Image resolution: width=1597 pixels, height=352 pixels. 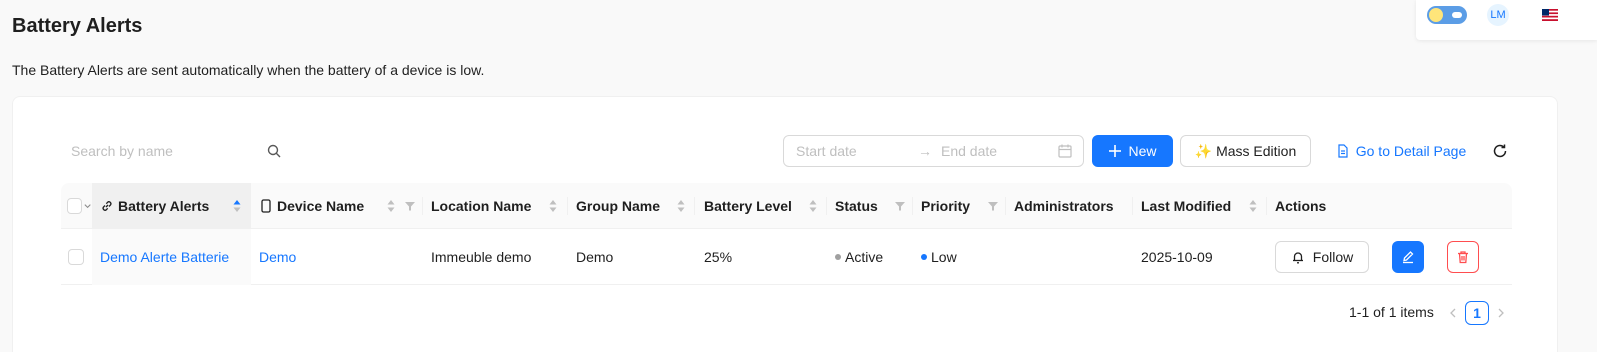 I want to click on priority-dot-icon, so click(x=924, y=257).